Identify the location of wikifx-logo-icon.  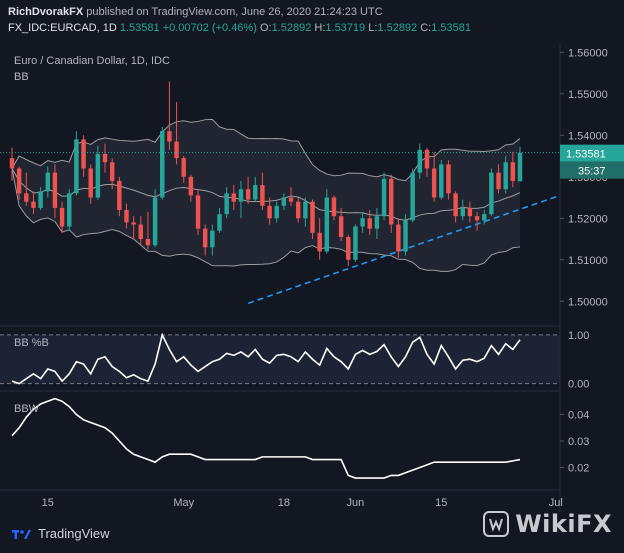
(496, 524).